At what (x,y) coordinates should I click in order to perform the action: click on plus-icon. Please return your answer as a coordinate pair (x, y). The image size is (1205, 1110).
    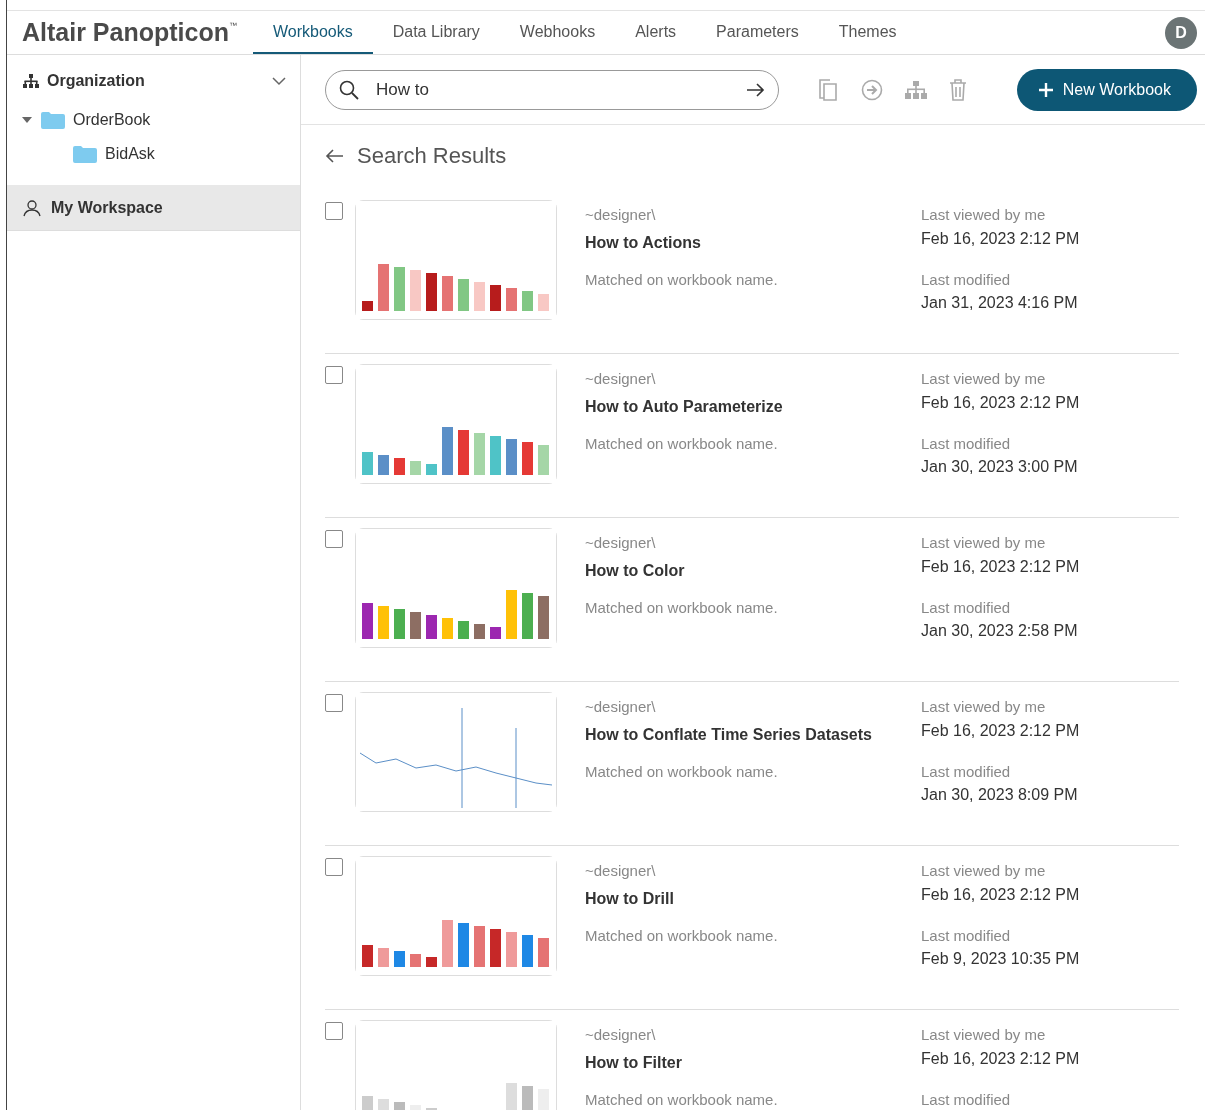
    Looking at the image, I should click on (1045, 89).